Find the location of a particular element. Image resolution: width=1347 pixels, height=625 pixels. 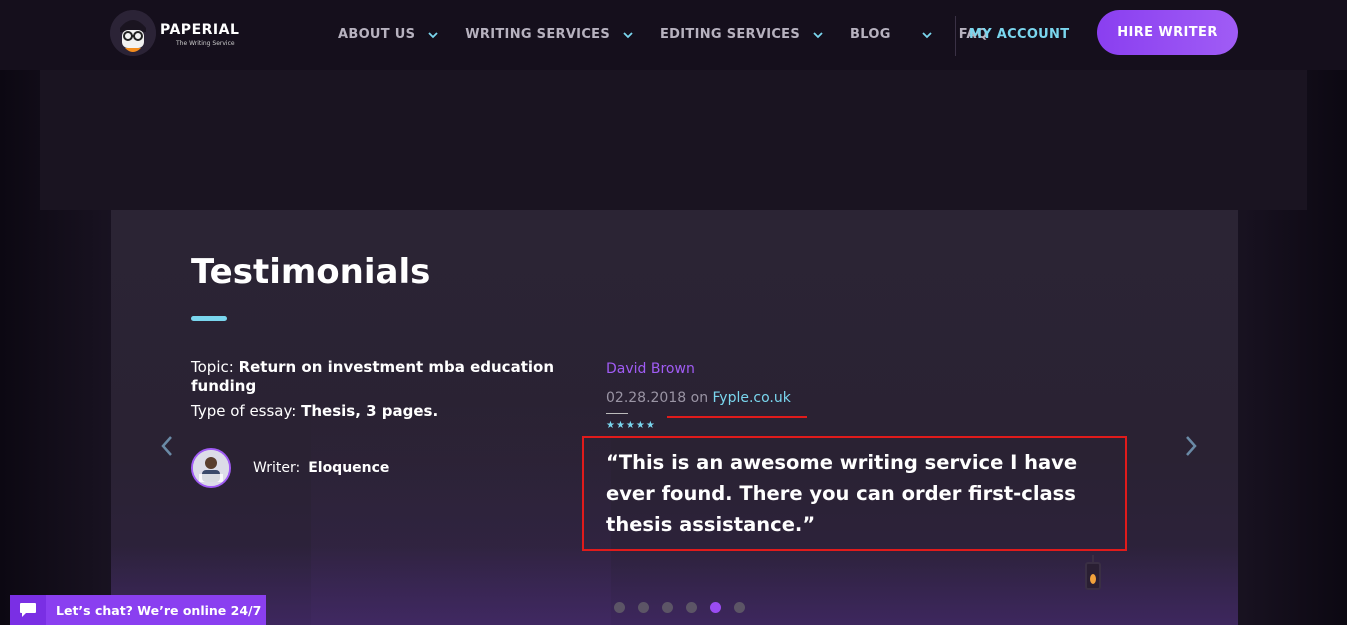

writer-row: Writer: Eloquence is located at coordinates (290, 468).